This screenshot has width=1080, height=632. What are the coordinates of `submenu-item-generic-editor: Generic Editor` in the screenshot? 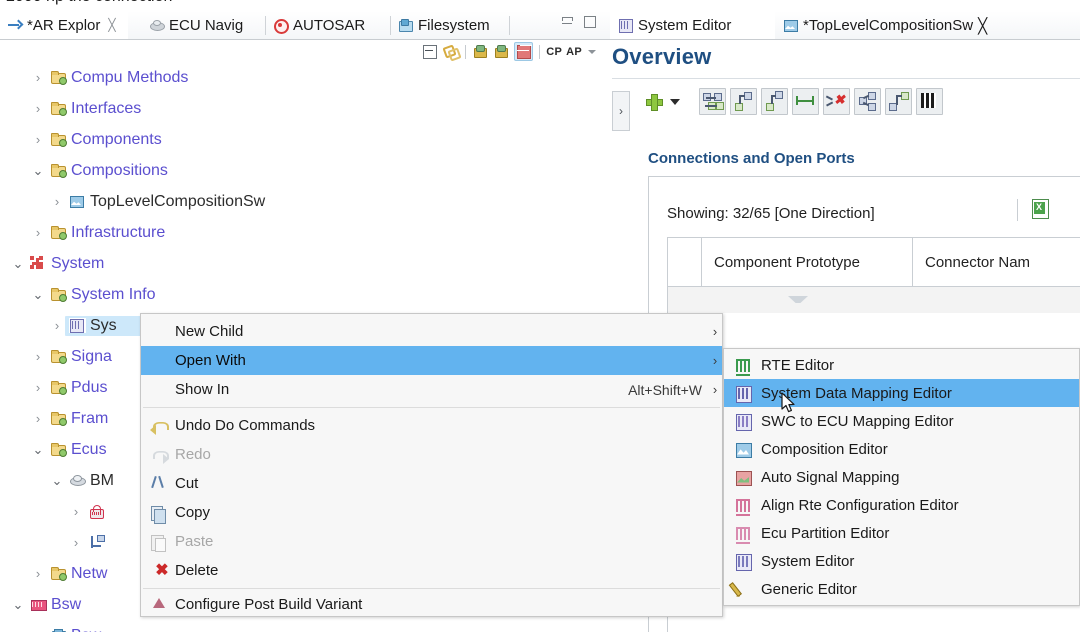 It's located at (901, 589).